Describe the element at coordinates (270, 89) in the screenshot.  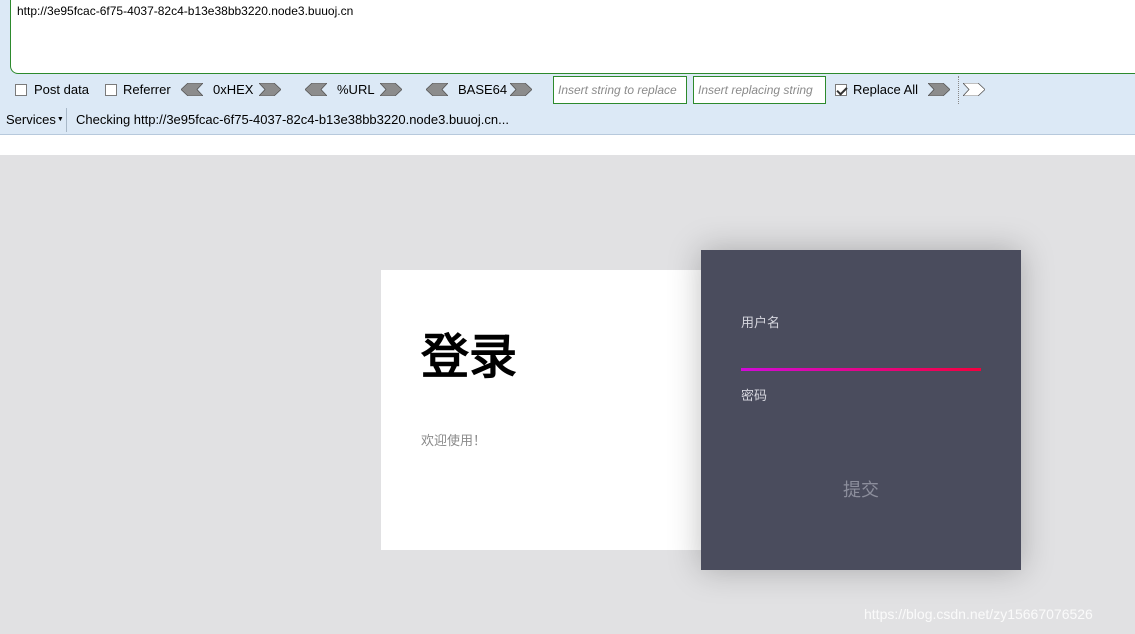
I see `hex-encode-arrow-icon` at that location.